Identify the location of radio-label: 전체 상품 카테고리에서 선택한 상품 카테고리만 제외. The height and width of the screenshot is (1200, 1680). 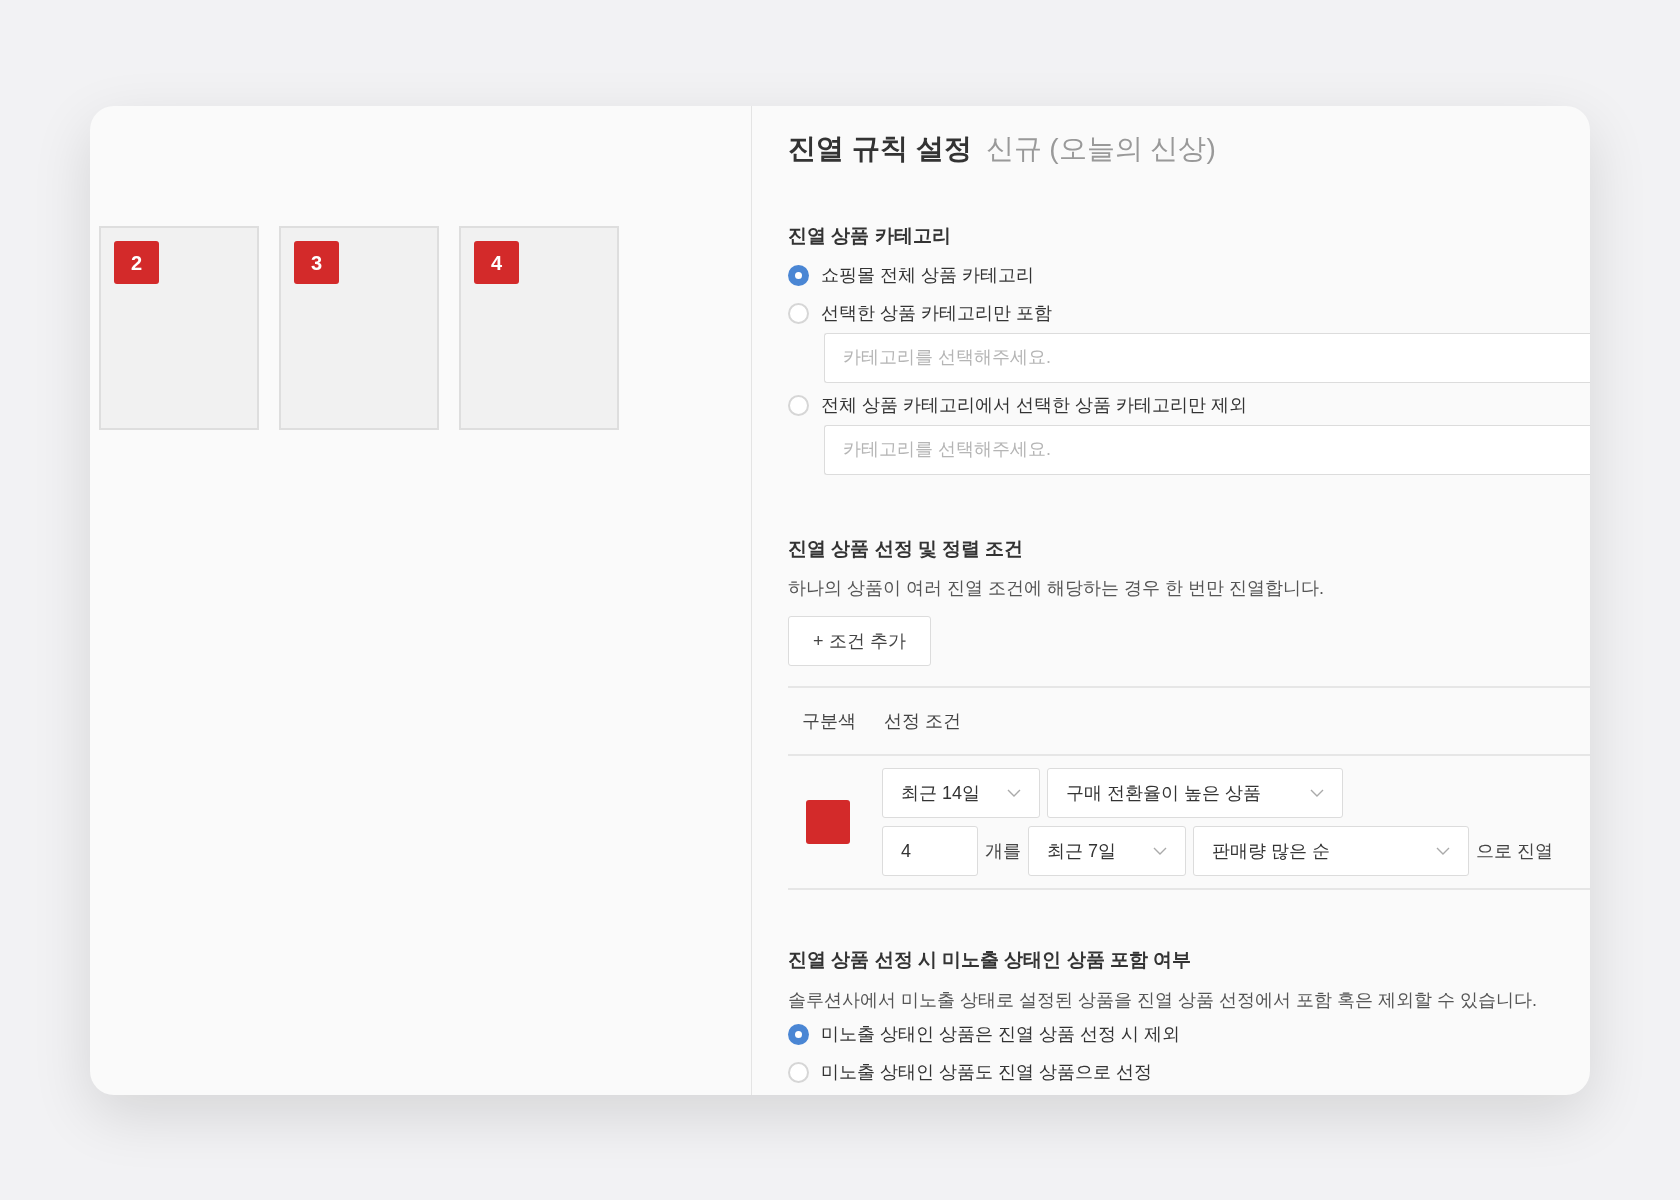
(1034, 405).